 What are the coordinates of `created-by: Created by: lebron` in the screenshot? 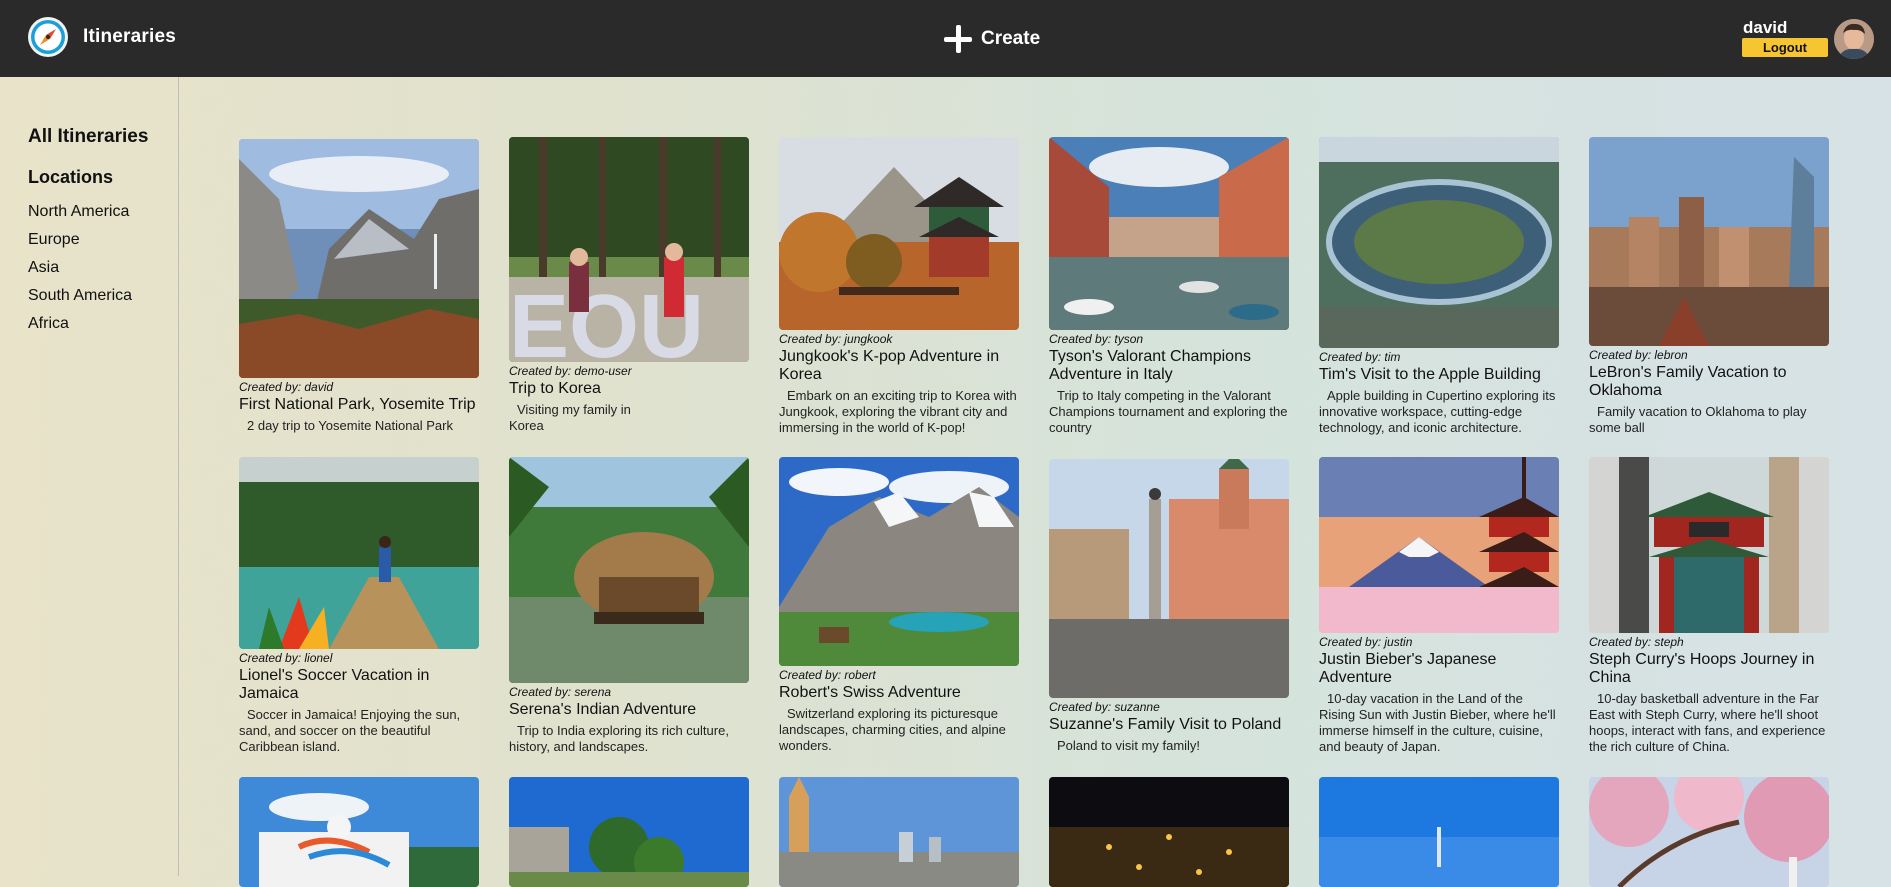 It's located at (1638, 355).